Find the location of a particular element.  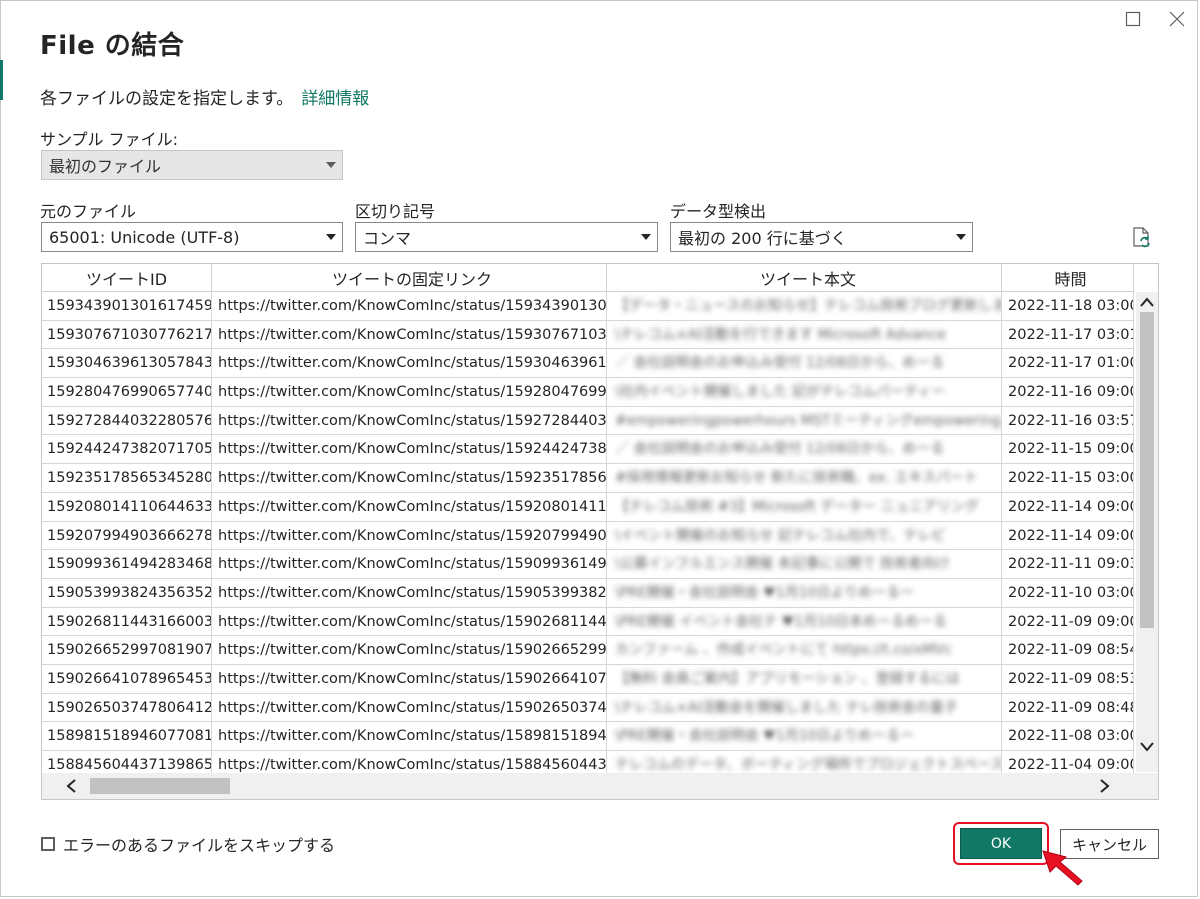

cell-tweet-id: 1590266529970819074 is located at coordinates (127, 650).